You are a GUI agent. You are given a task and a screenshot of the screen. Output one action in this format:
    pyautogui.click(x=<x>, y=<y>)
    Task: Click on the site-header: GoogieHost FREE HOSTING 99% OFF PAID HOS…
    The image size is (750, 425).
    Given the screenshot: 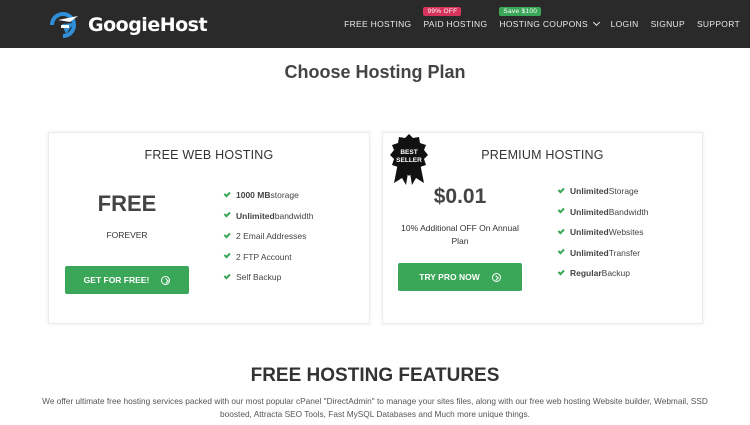 What is the action you would take?
    pyautogui.click(x=375, y=24)
    